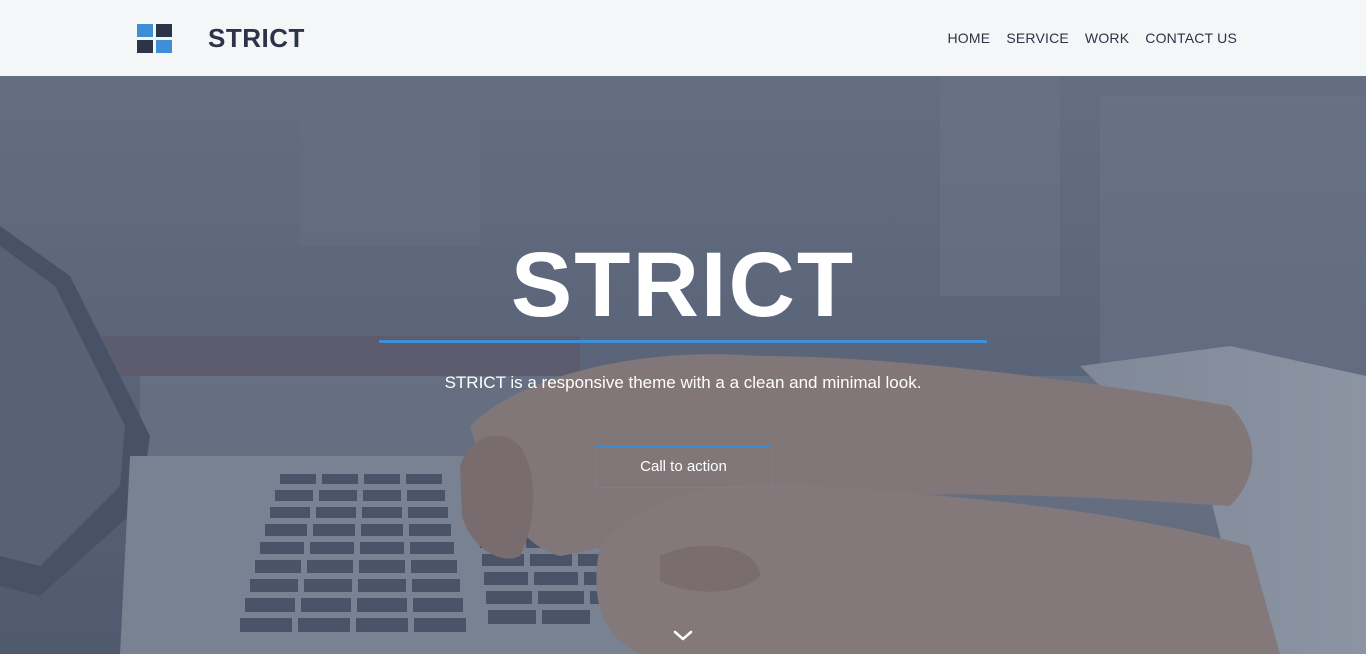  What do you see at coordinates (683, 38) in the screenshot?
I see `navbar: STRICT HOME SERVICE WORK CONTACT US` at bounding box center [683, 38].